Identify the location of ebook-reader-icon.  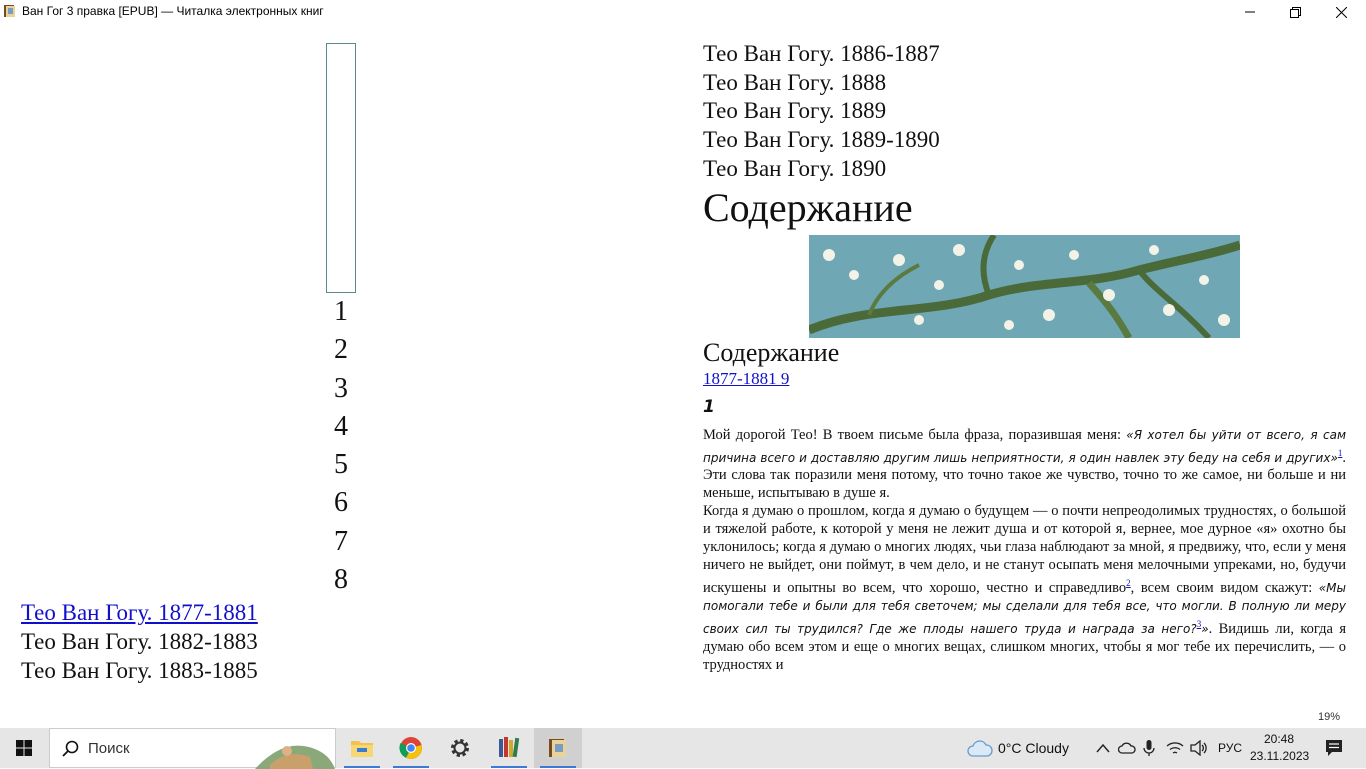
(557, 748).